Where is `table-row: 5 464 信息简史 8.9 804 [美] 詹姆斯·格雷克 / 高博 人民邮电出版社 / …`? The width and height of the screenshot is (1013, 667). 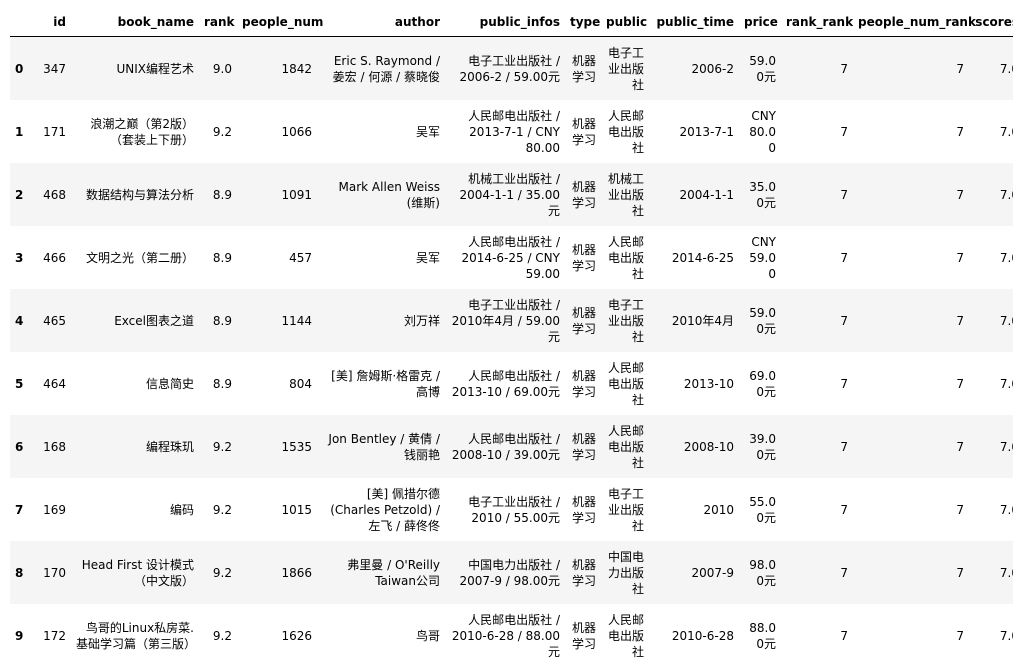
table-row: 5 464 信息简史 8.9 804 [美] 詹姆斯·格雷克 / 高博 人民邮电出版社 / … is located at coordinates (511, 383).